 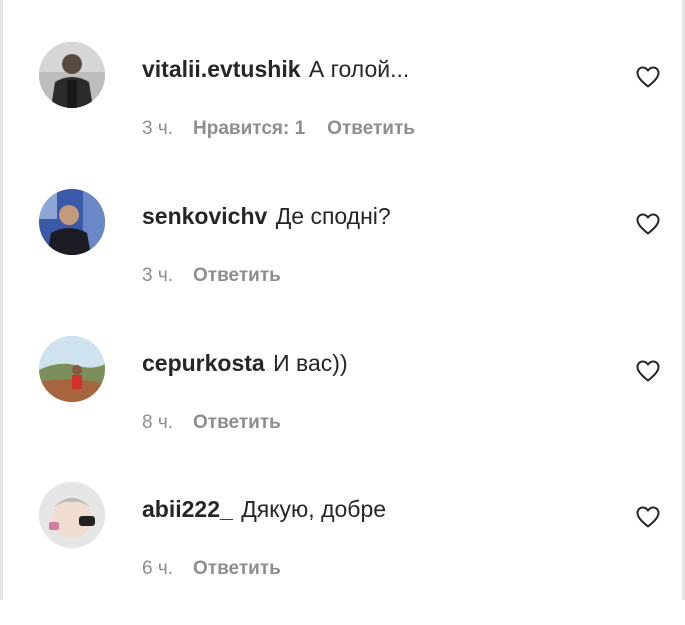 I want to click on comment-meta: 6 ч. Ответить, so click(x=211, y=569).